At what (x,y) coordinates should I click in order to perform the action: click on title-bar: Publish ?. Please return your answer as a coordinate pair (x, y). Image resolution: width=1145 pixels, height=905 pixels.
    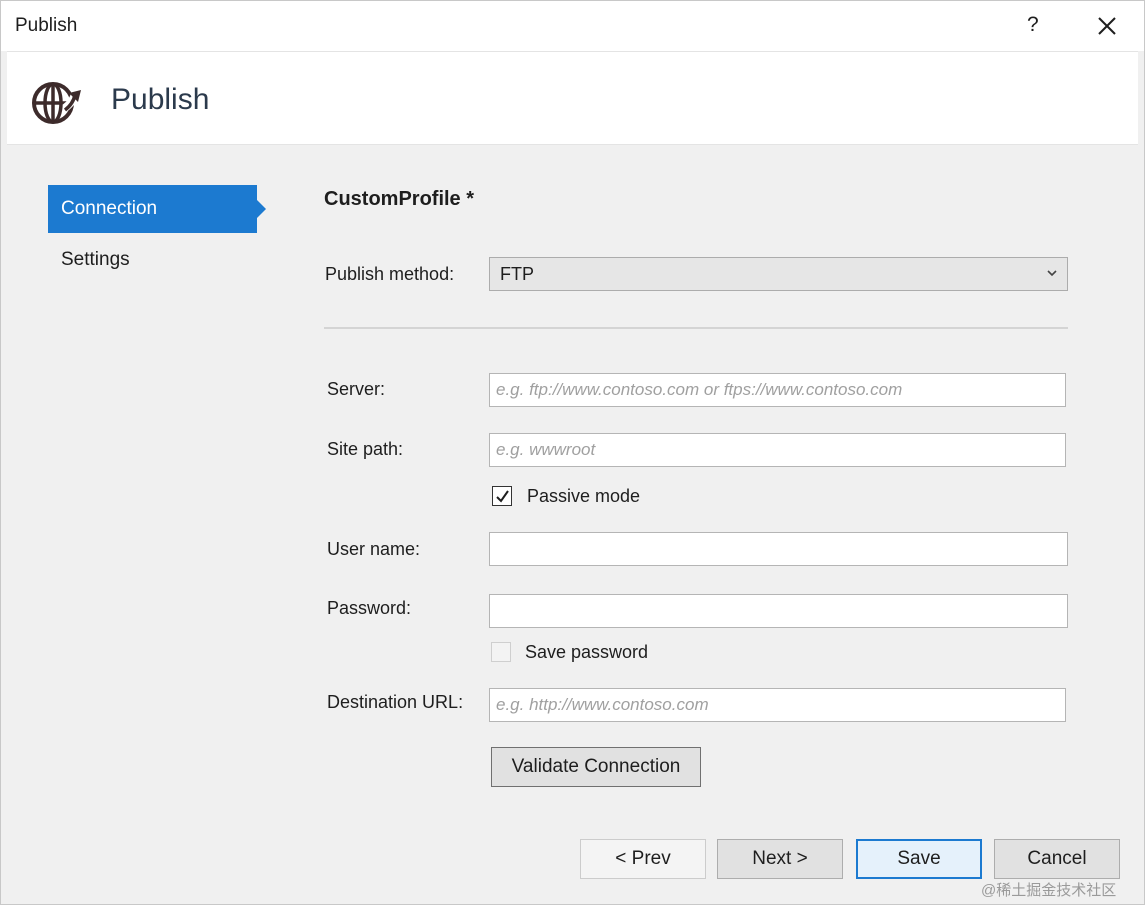
    Looking at the image, I should click on (572, 26).